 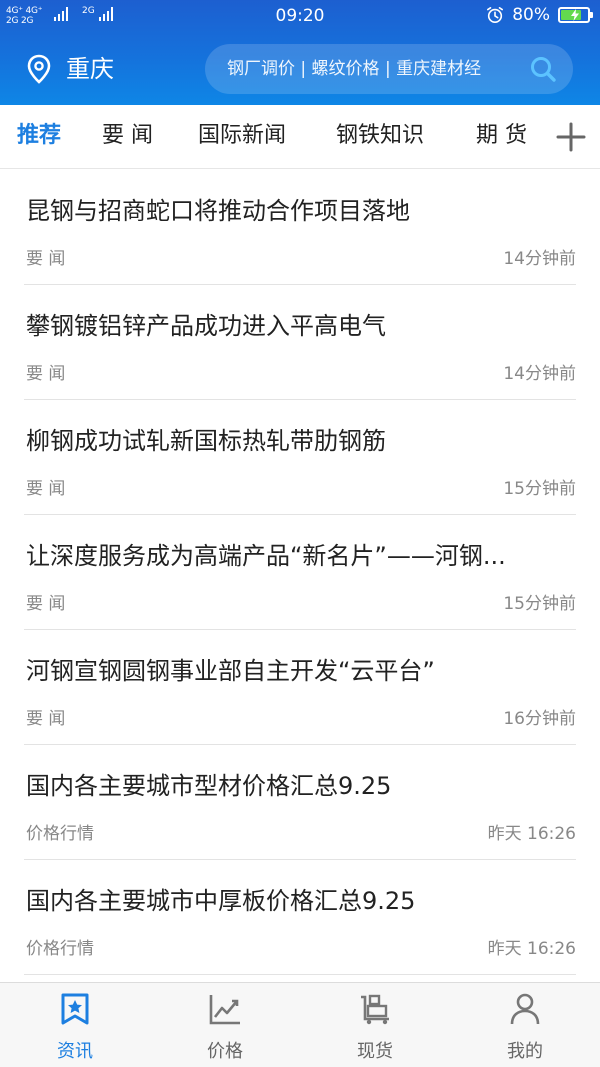 I want to click on city-selector: 重庆, so click(x=90, y=69).